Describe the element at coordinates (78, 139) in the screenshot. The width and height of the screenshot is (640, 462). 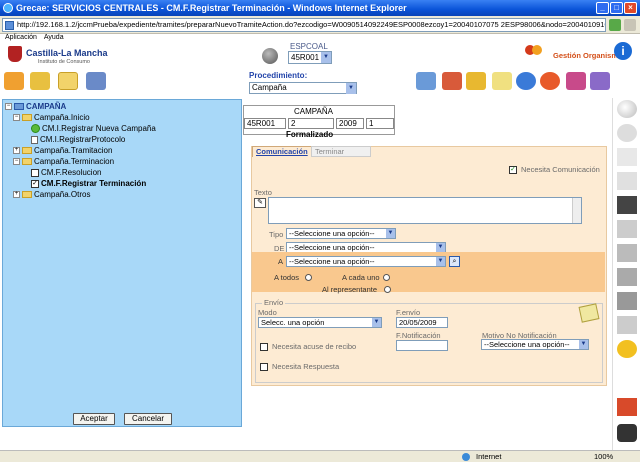
I see `tree-item-registrar-protocolo: CM.I.RegistrarProtocolo` at that location.